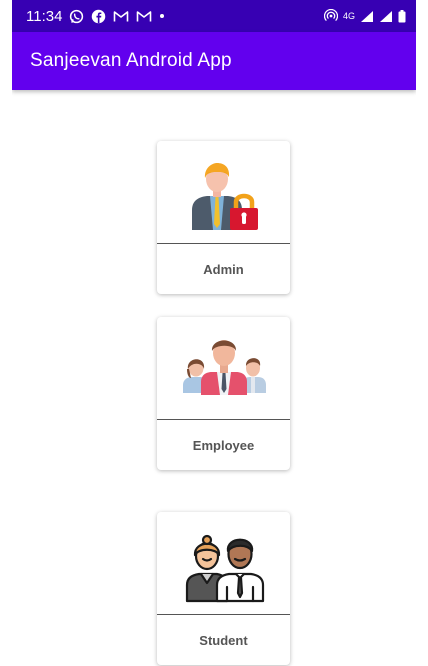 The width and height of the screenshot is (428, 666). Describe the element at coordinates (224, 568) in the screenshot. I see `students-icon` at that location.